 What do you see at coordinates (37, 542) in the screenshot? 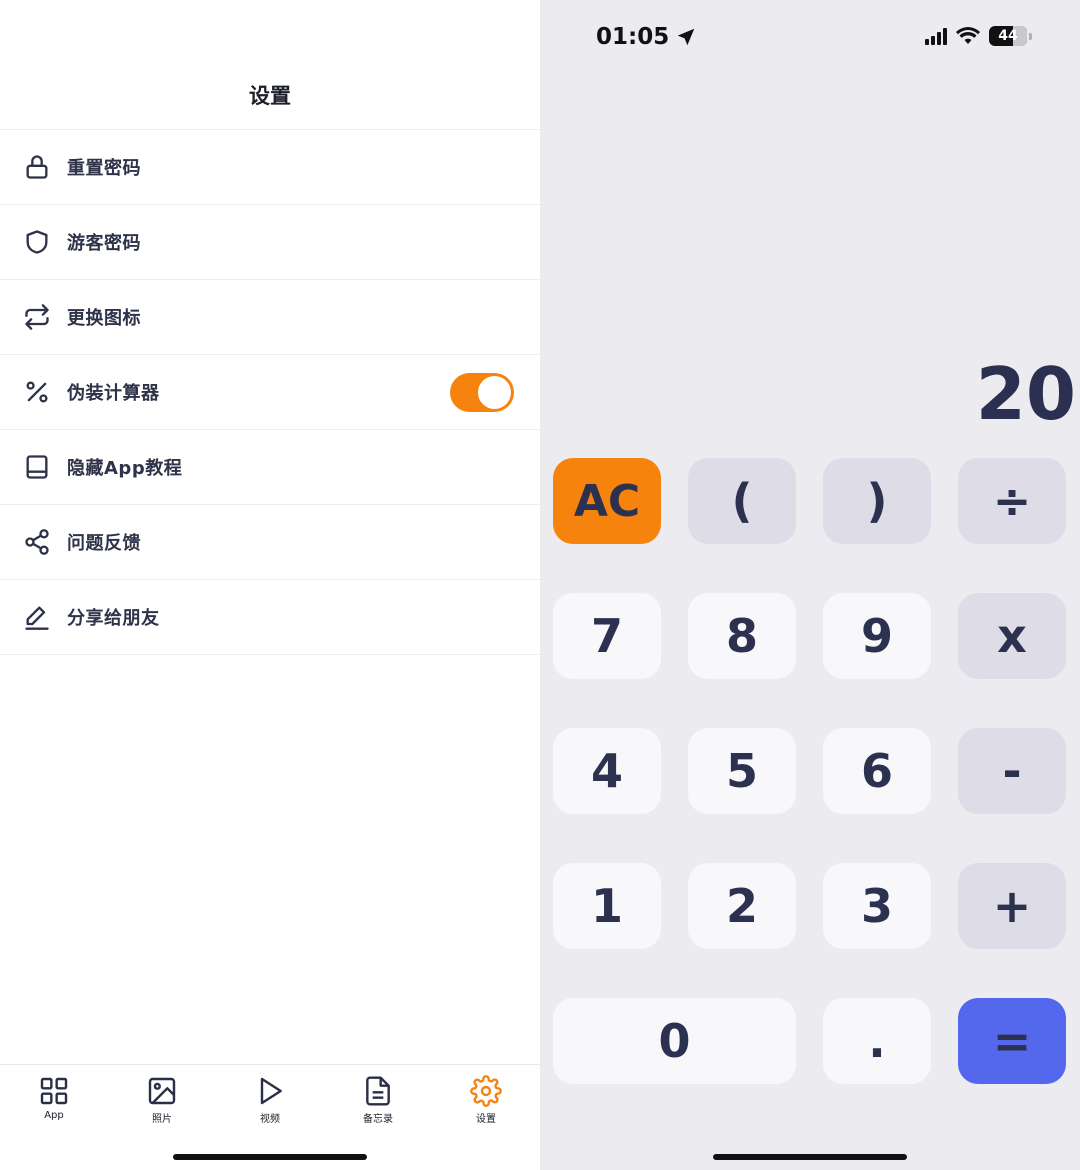
I see `share-nodes-icon` at bounding box center [37, 542].